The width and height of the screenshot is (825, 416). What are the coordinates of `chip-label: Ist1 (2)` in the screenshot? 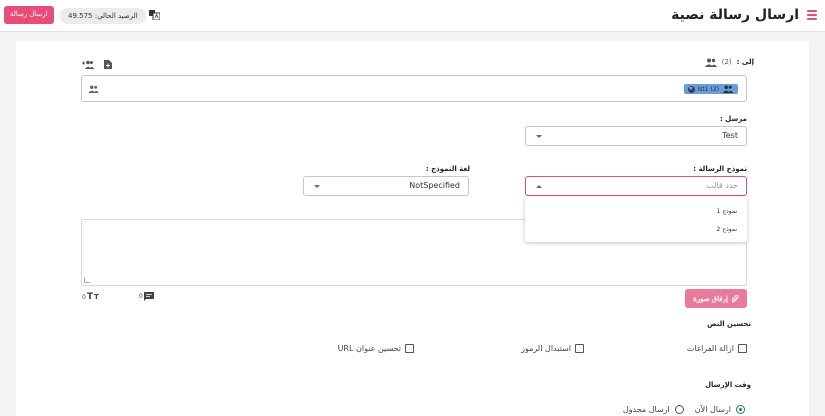 It's located at (708, 89).